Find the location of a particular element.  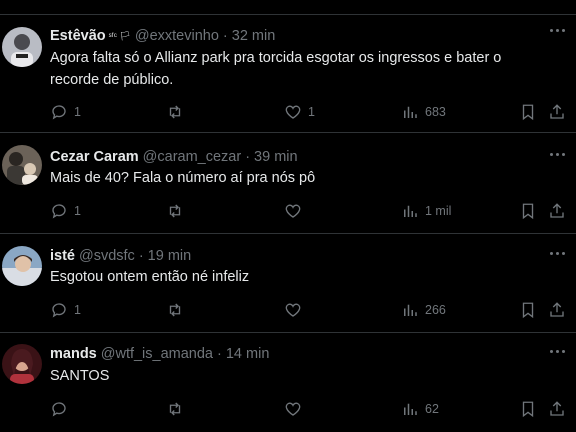

handle: @wtf_is_amanda is located at coordinates (157, 354).